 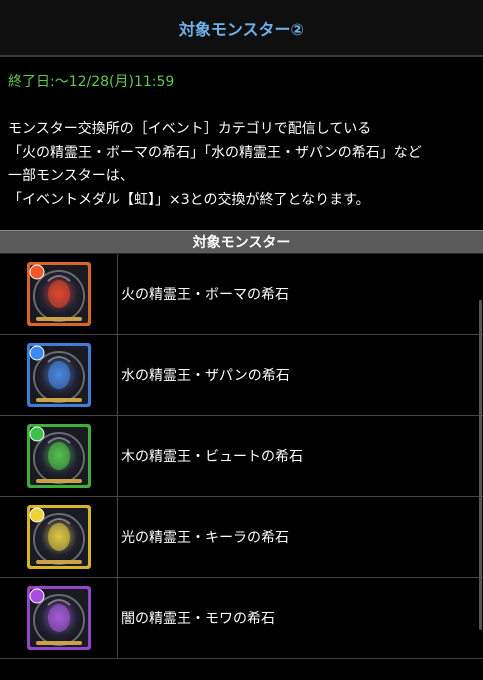 I want to click on dark-orb-icon, so click(x=36, y=596).